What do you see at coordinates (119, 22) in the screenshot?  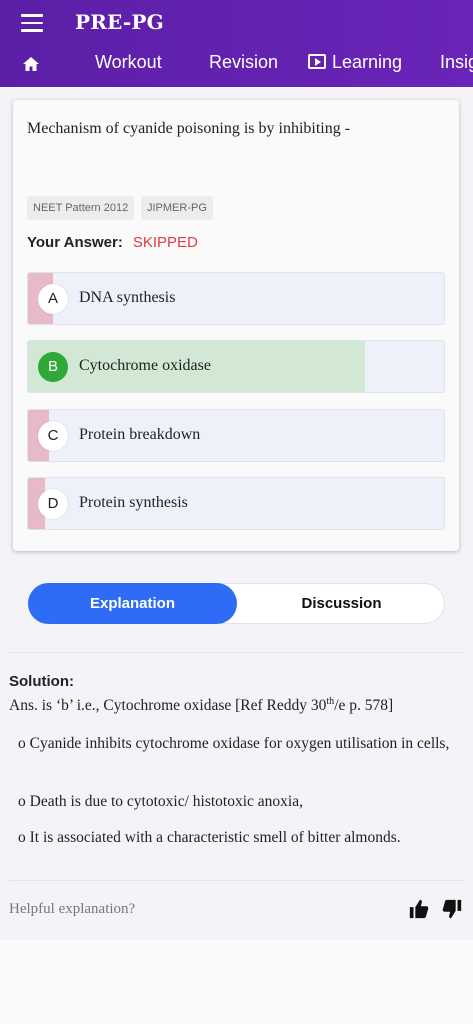 I see `app-title: PRE-PG` at bounding box center [119, 22].